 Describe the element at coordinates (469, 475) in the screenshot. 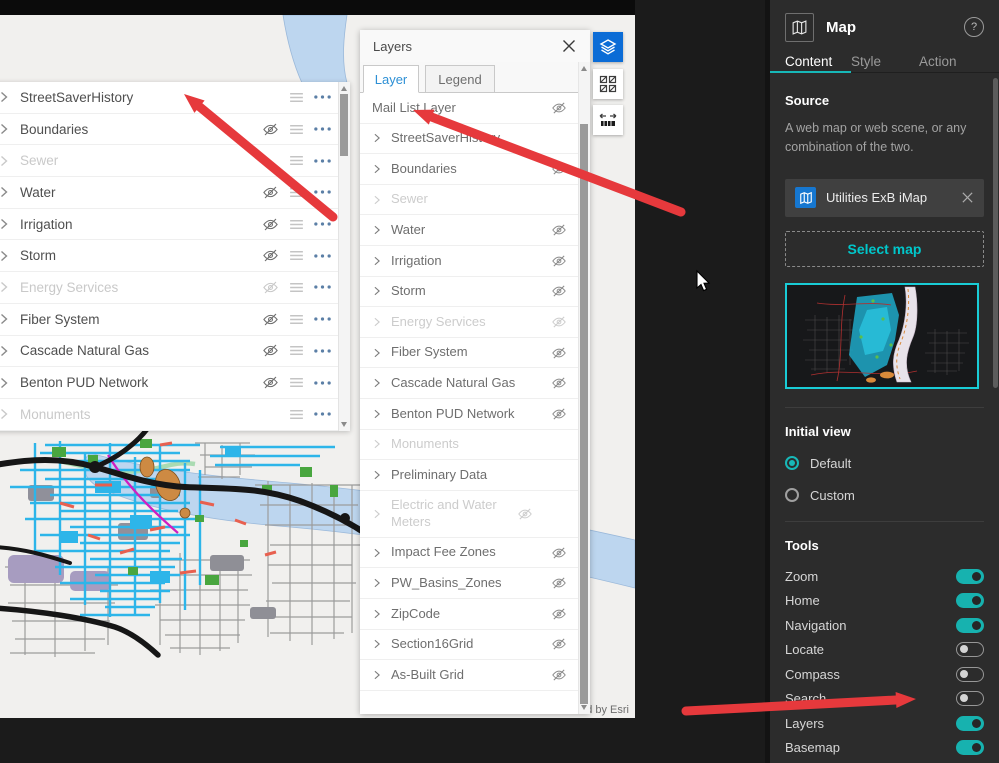

I see `layers-panel-row-preliminary-data: Preliminary Data` at that location.